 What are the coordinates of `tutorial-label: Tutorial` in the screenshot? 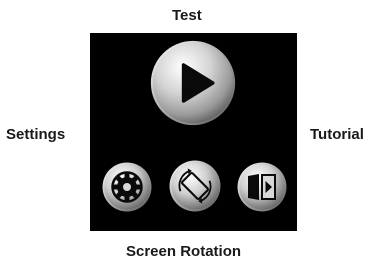 It's located at (337, 134).